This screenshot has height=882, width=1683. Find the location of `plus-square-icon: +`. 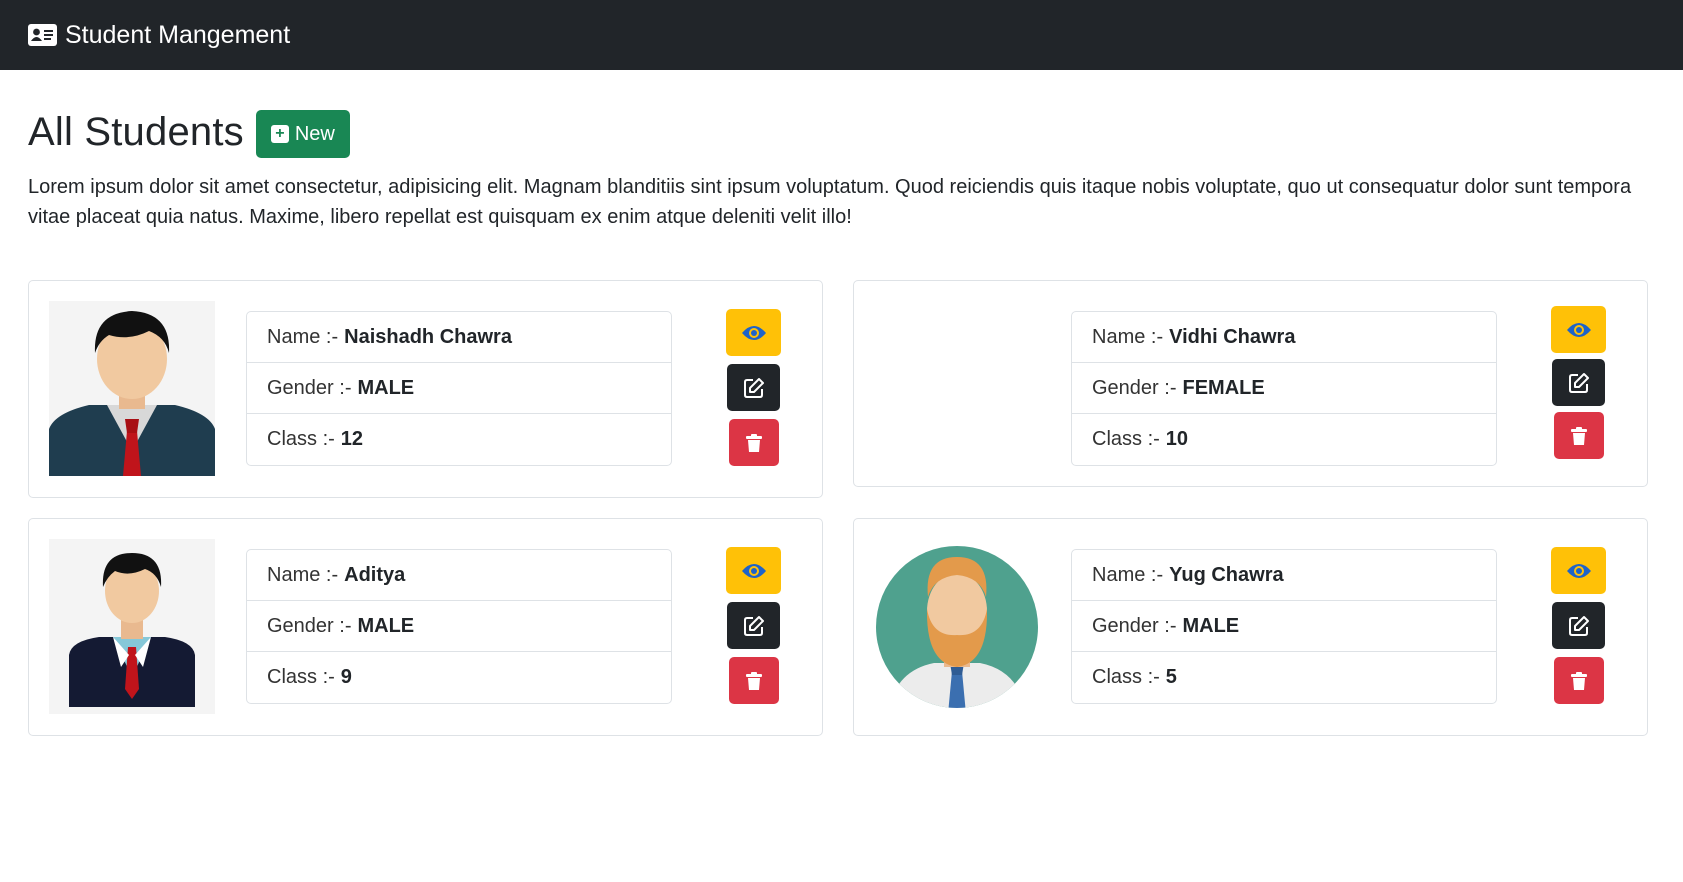

plus-square-icon: + is located at coordinates (279, 134).